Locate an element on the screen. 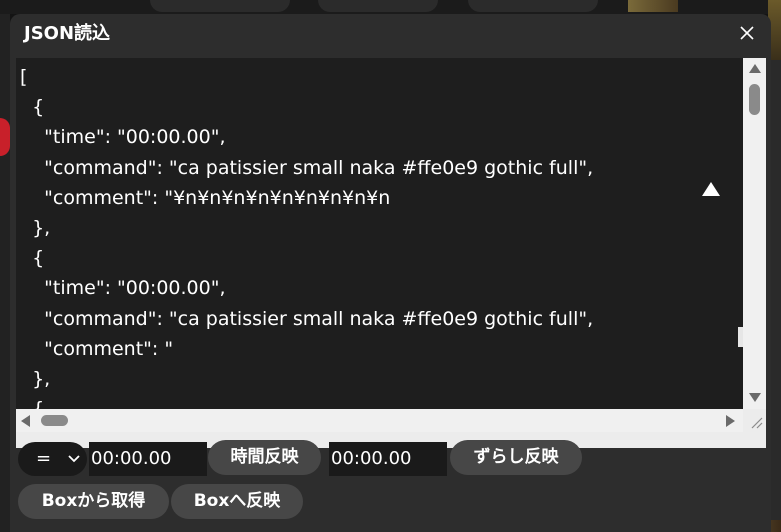  scroll-right-arrow-icon is located at coordinates (730, 421).